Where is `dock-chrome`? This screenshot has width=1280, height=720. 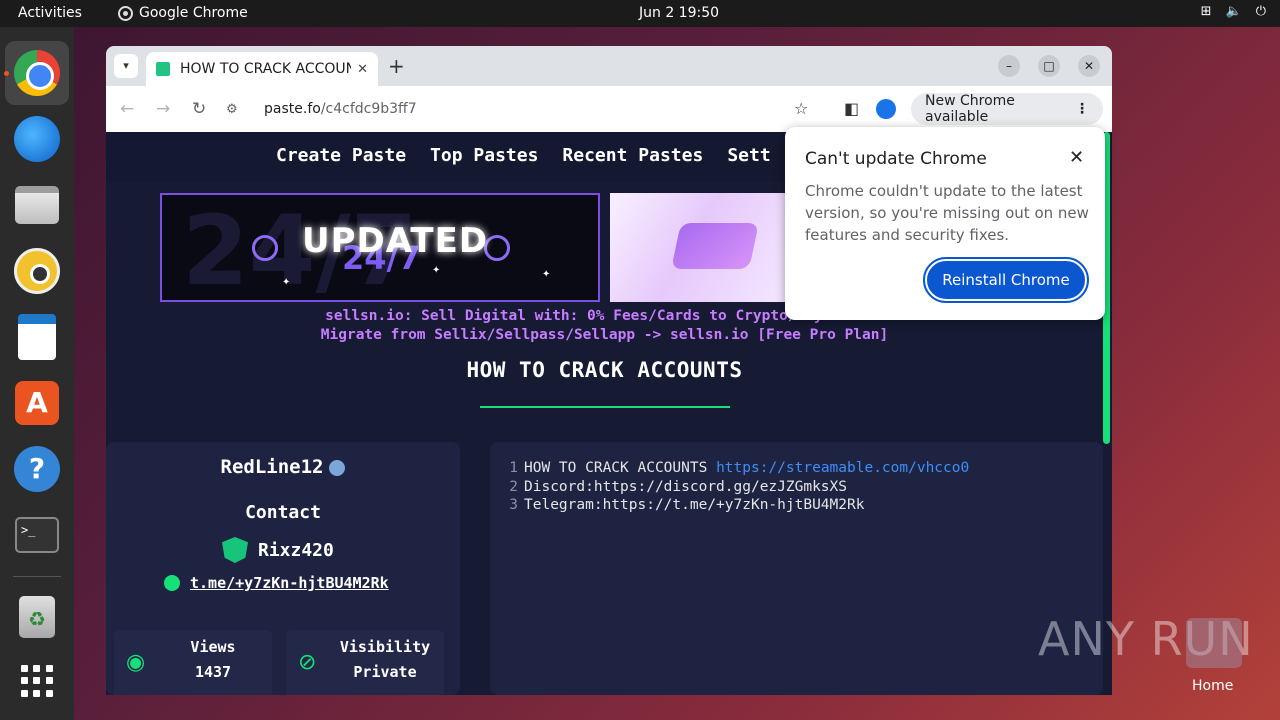
dock-chrome is located at coordinates (37, 73).